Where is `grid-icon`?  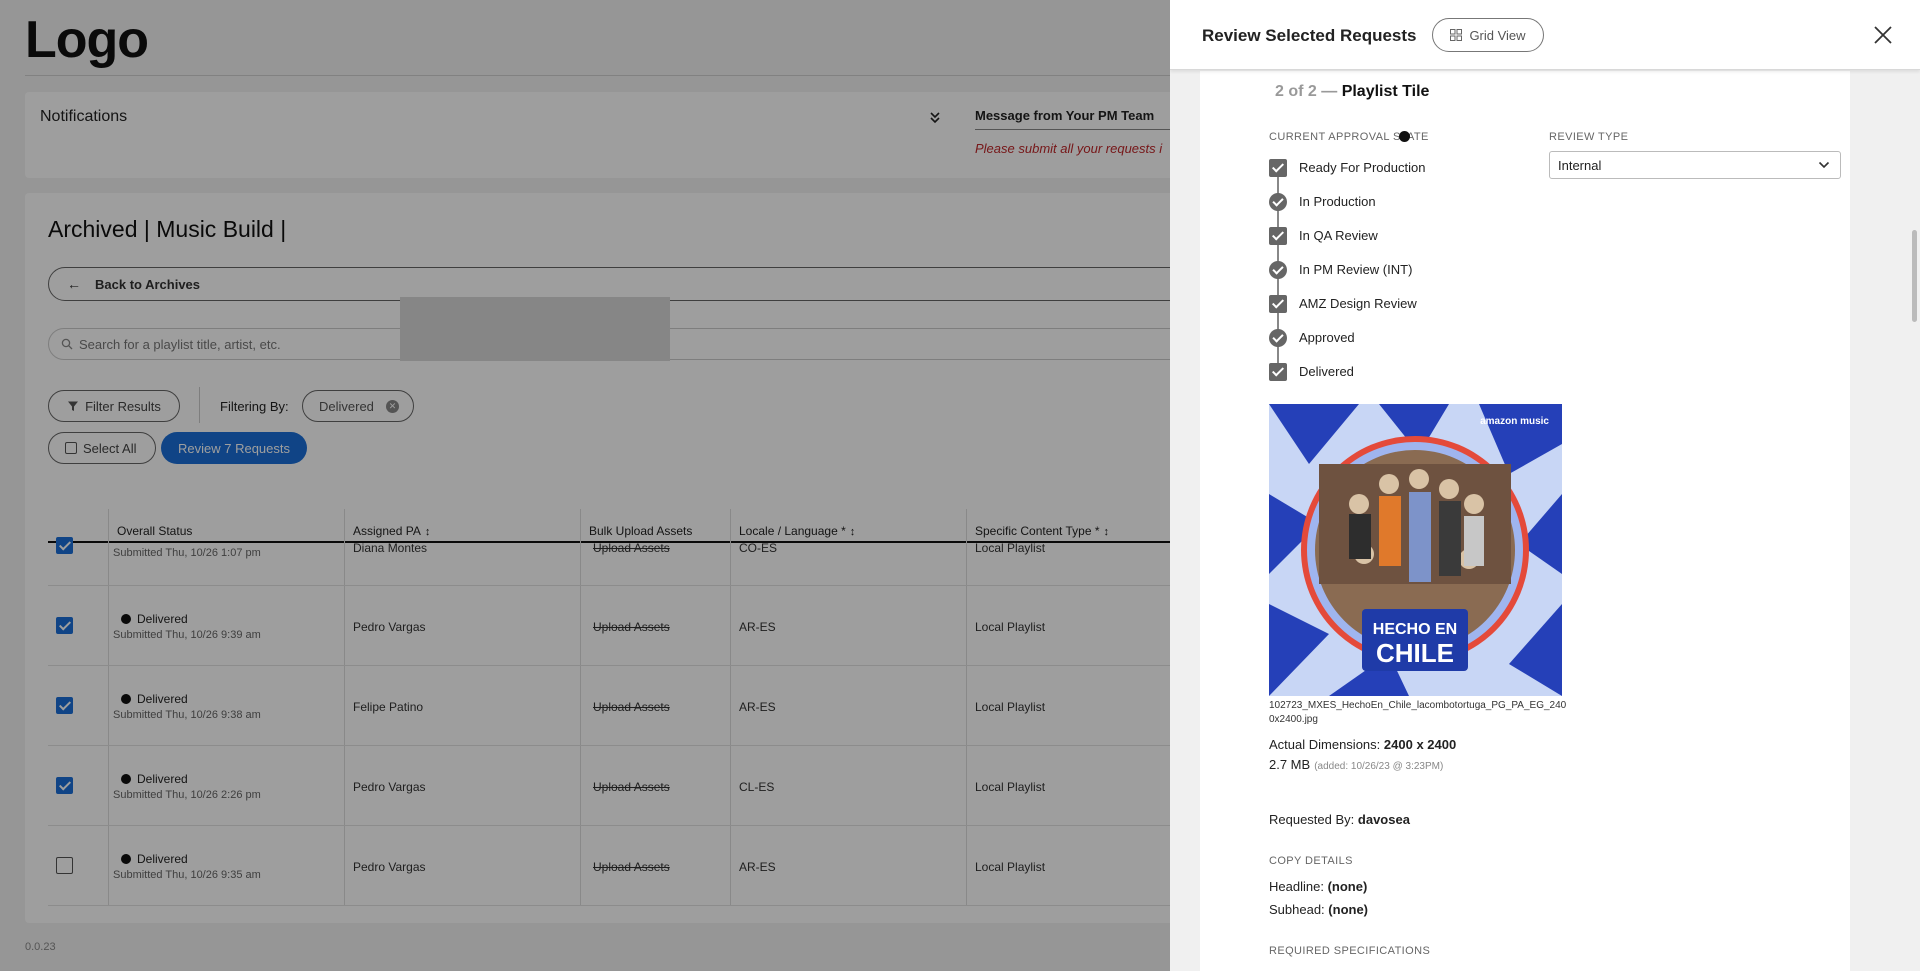 grid-icon is located at coordinates (1456, 35).